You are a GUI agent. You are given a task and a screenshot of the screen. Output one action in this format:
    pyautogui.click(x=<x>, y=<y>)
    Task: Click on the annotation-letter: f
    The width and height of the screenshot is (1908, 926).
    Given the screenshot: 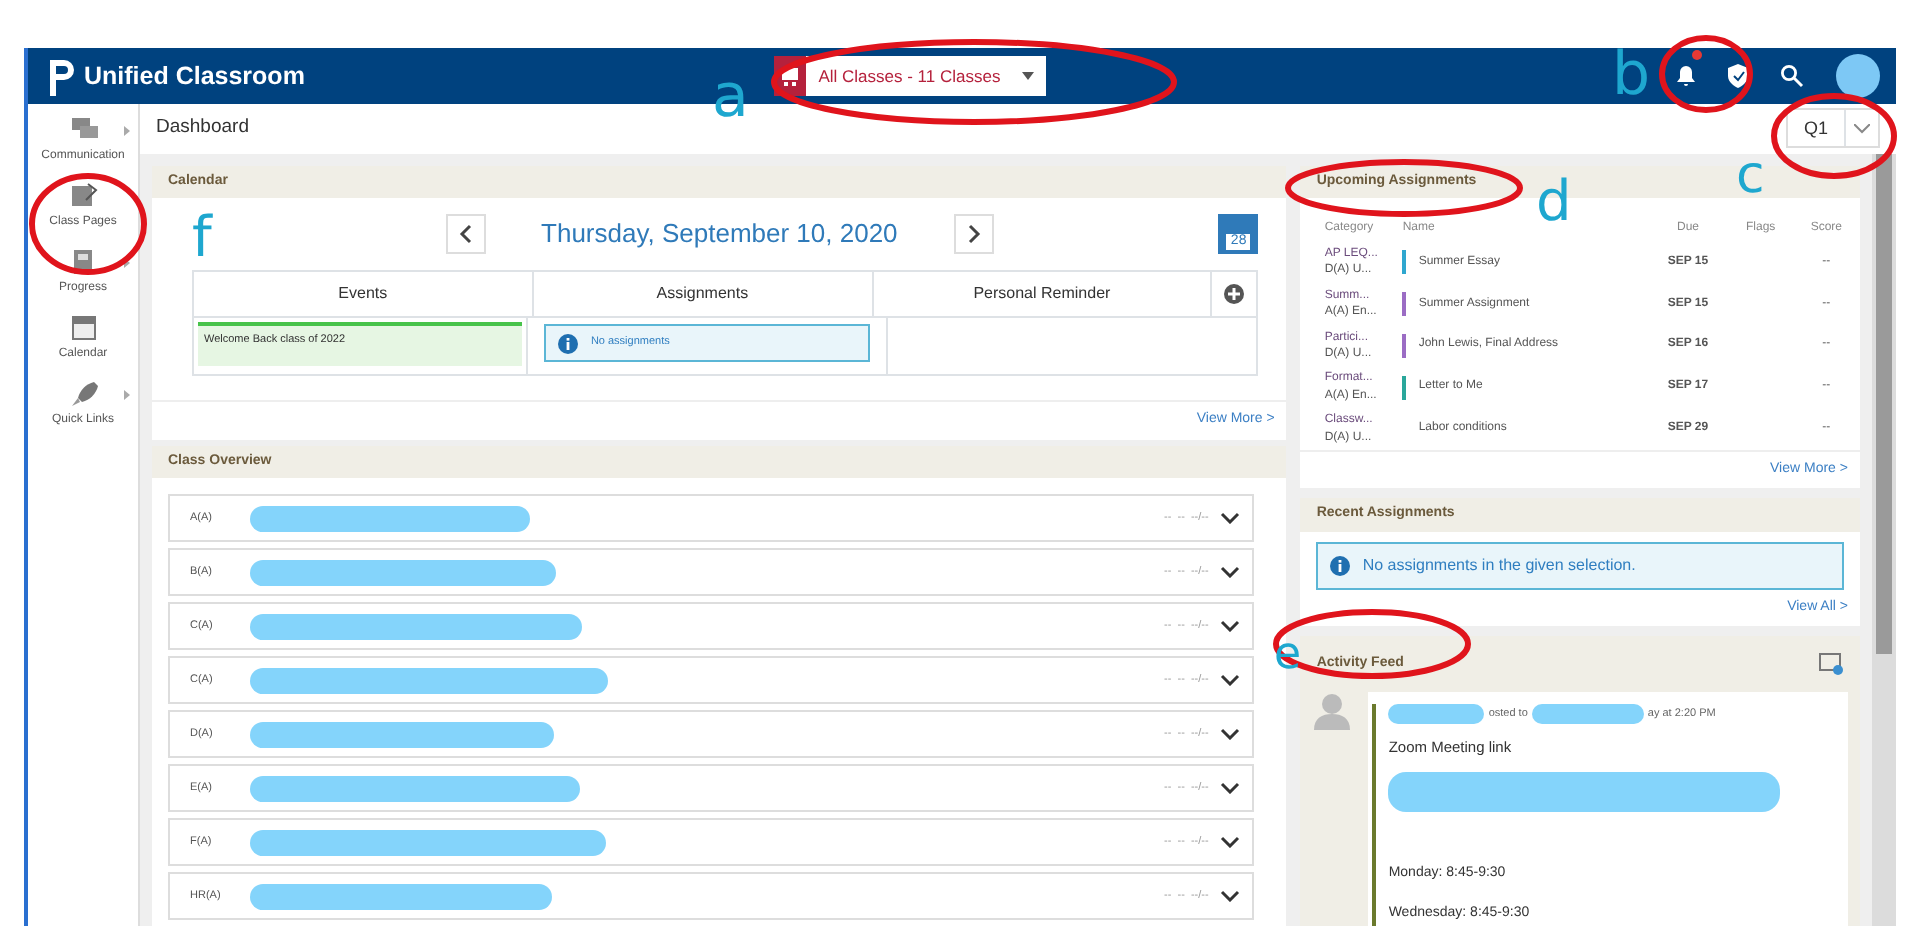 What is the action you would take?
    pyautogui.click(x=202, y=237)
    